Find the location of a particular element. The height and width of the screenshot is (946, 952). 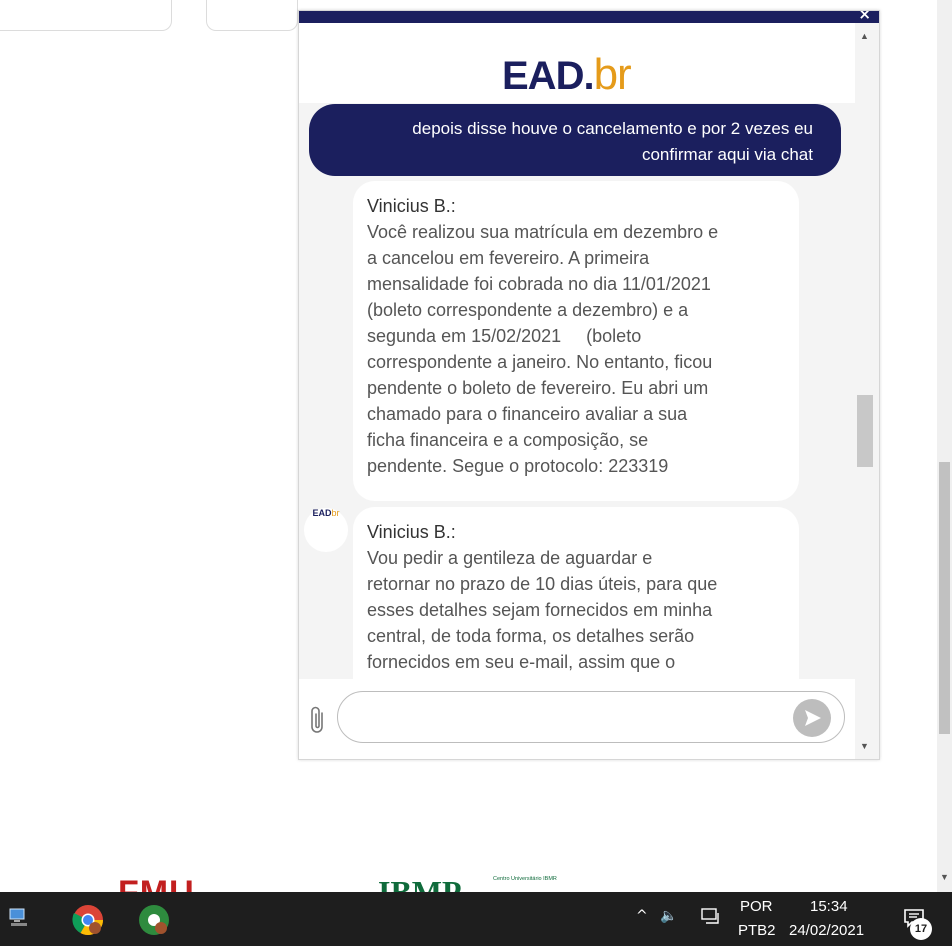

send-arrow-icon is located at coordinates (813, 718).